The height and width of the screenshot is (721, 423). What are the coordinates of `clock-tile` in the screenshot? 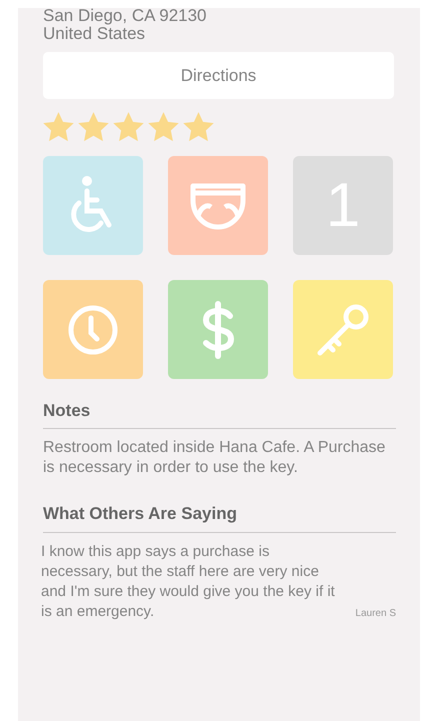 It's located at (93, 329).